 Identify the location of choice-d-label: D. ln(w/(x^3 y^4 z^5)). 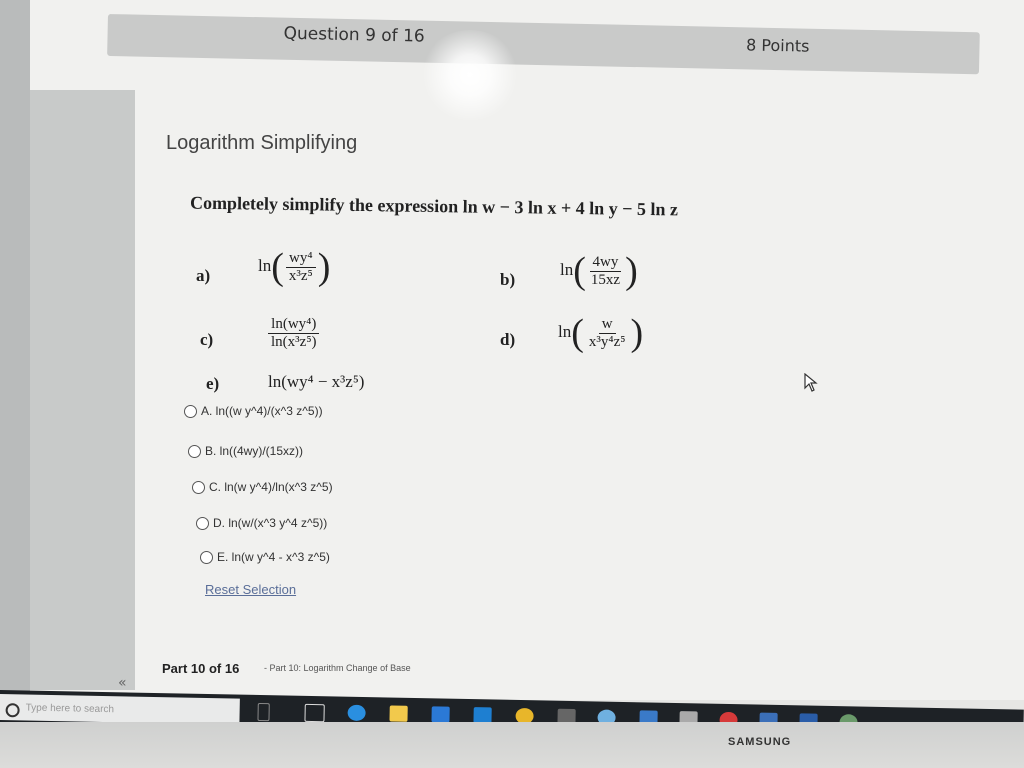
(270, 523).